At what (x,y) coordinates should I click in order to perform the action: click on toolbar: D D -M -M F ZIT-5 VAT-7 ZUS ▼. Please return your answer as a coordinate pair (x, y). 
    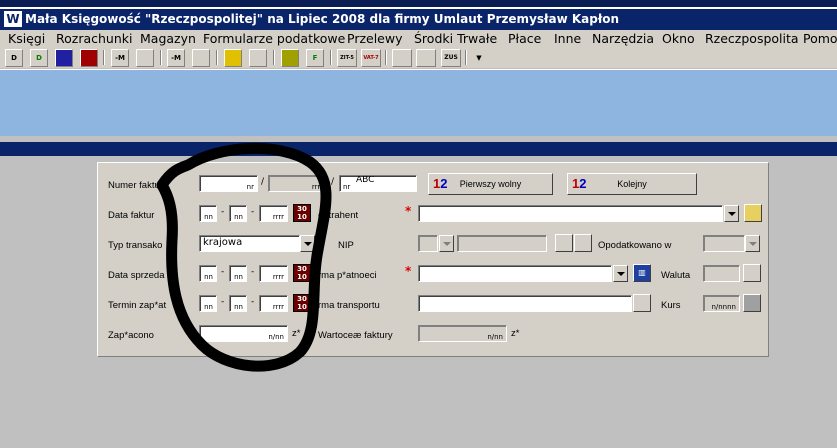
    Looking at the image, I should click on (418, 58).